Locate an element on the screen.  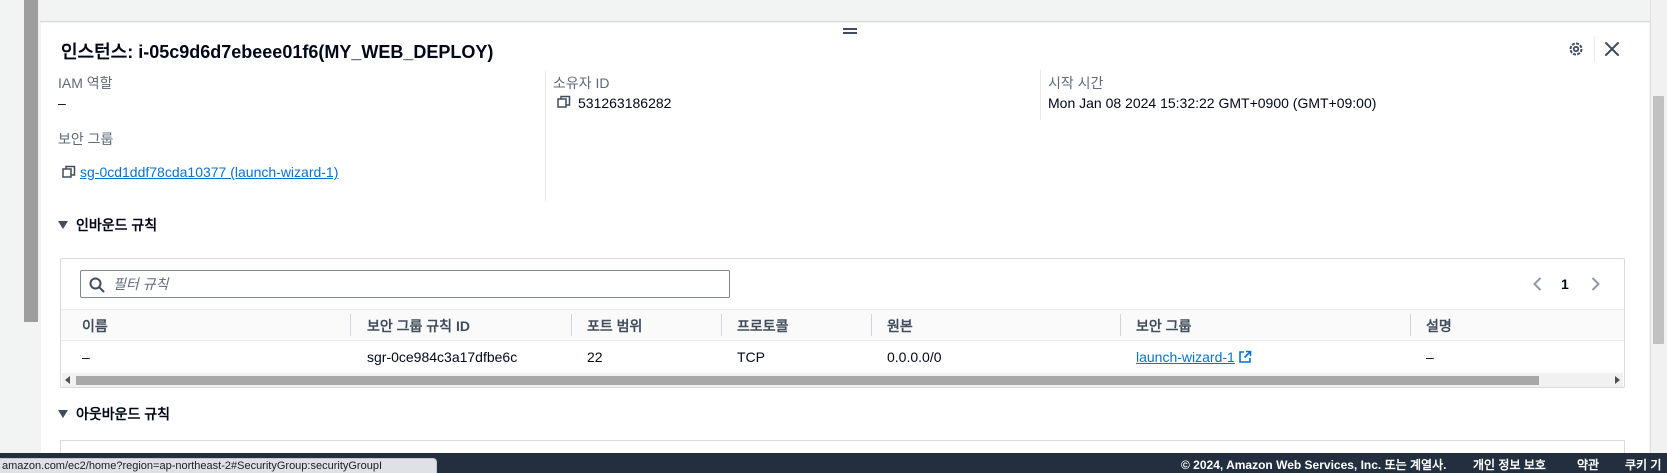
column-header-protocol: 프로토콜 is located at coordinates (763, 326).